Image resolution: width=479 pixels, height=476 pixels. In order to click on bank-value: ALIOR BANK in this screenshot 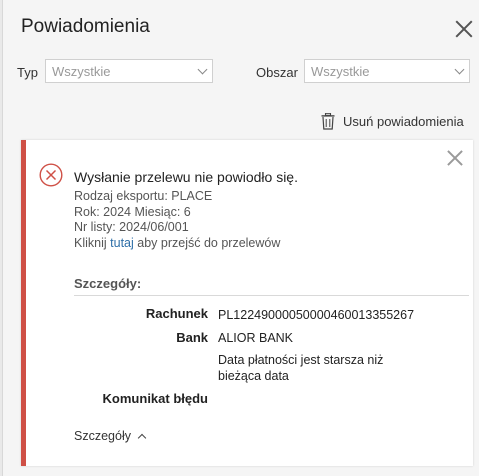, I will do `click(256, 338)`.